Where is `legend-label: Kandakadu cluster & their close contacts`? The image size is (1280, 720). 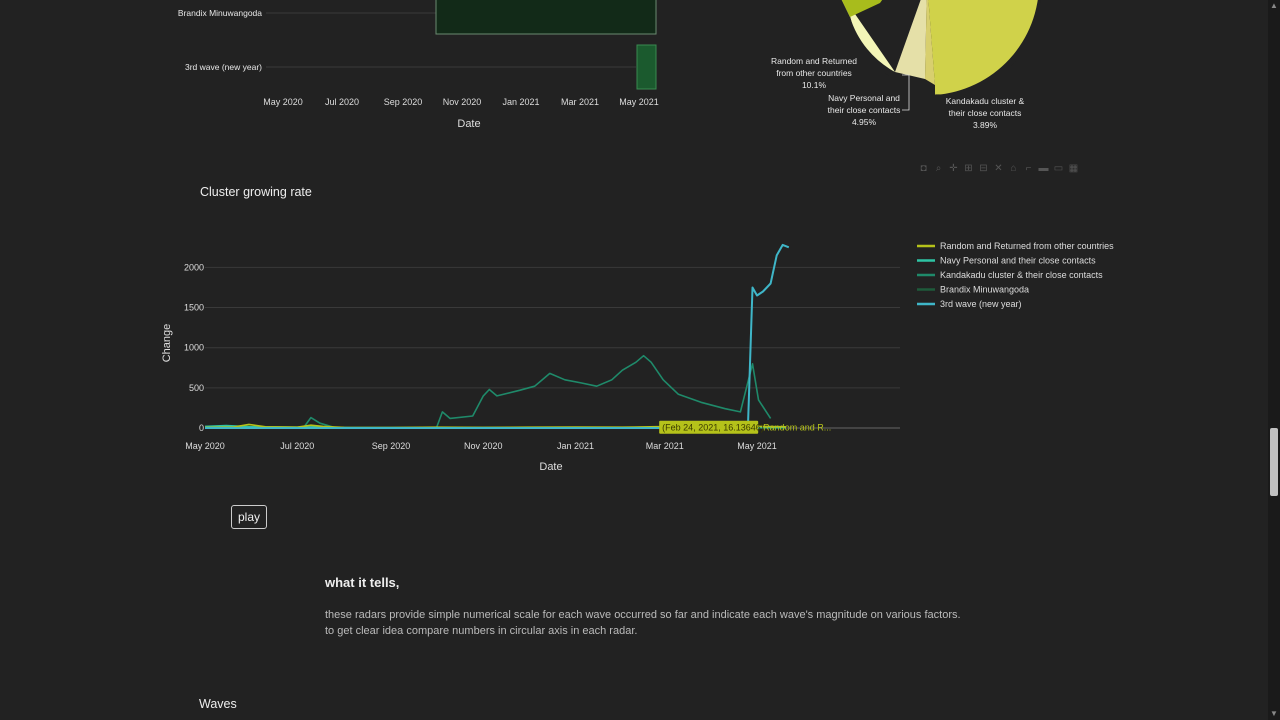
legend-label: Kandakadu cluster & their close contacts is located at coordinates (1021, 275).